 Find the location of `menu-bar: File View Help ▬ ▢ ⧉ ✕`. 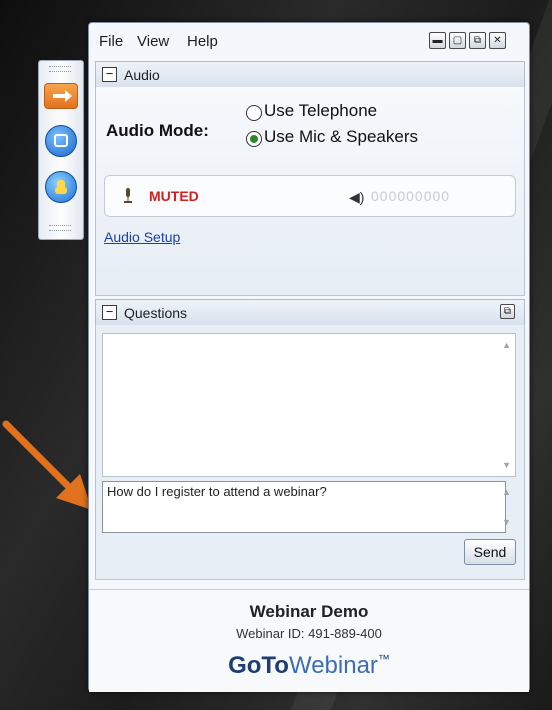

menu-bar: File View Help ▬ ▢ ⧉ ✕ is located at coordinates (309, 40).